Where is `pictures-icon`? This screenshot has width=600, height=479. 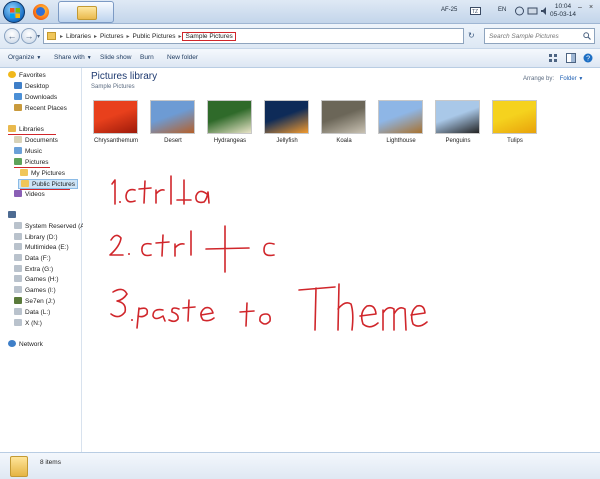
pictures-icon is located at coordinates (18, 161).